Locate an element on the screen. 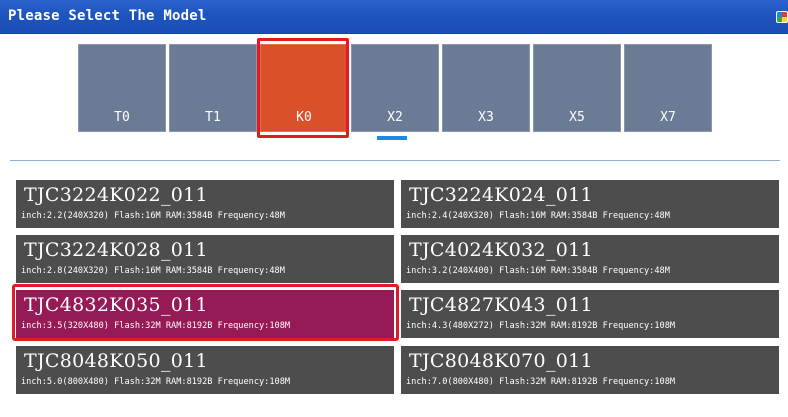 The width and height of the screenshot is (788, 417). tab-label: K0 is located at coordinates (304, 117).